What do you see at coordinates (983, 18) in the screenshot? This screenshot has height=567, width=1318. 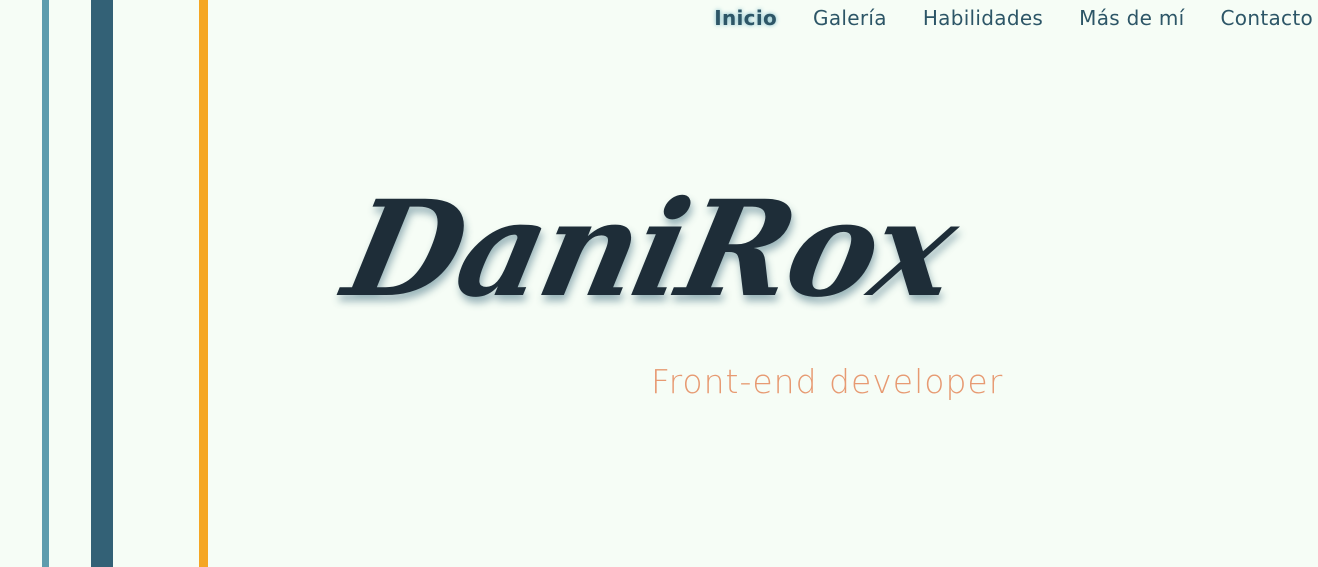 I see `nav-link-habilidades: Habilidades` at bounding box center [983, 18].